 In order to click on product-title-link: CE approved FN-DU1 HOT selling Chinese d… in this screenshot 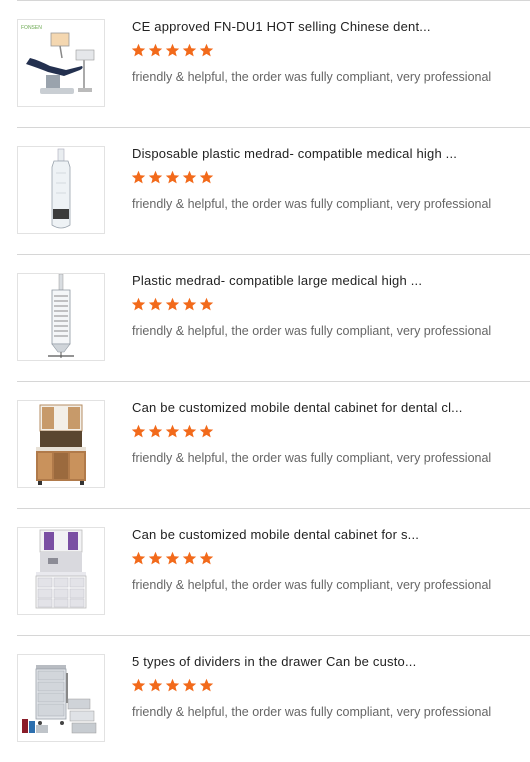, I will do `click(322, 26)`.